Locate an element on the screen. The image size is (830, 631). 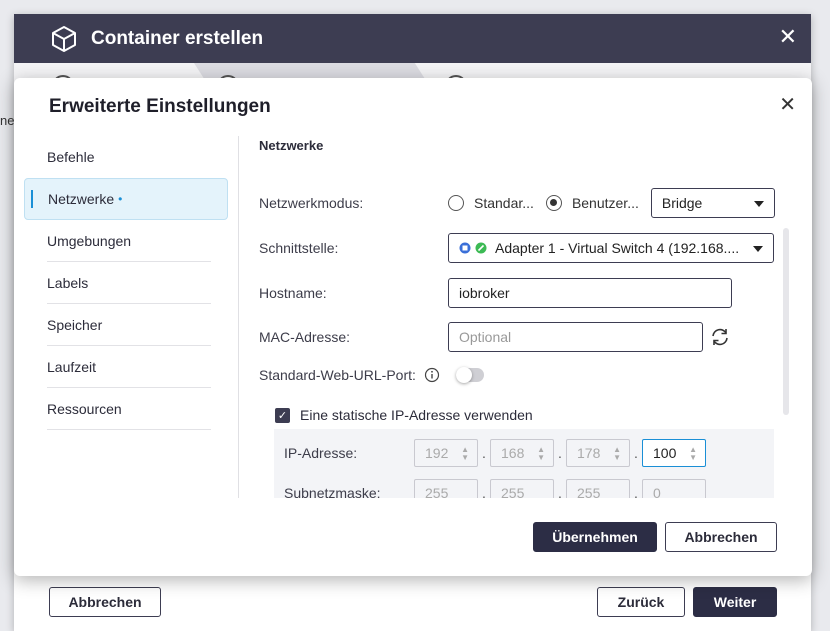
dialog-footer: Übernehmen Abbrechen is located at coordinates (655, 537).